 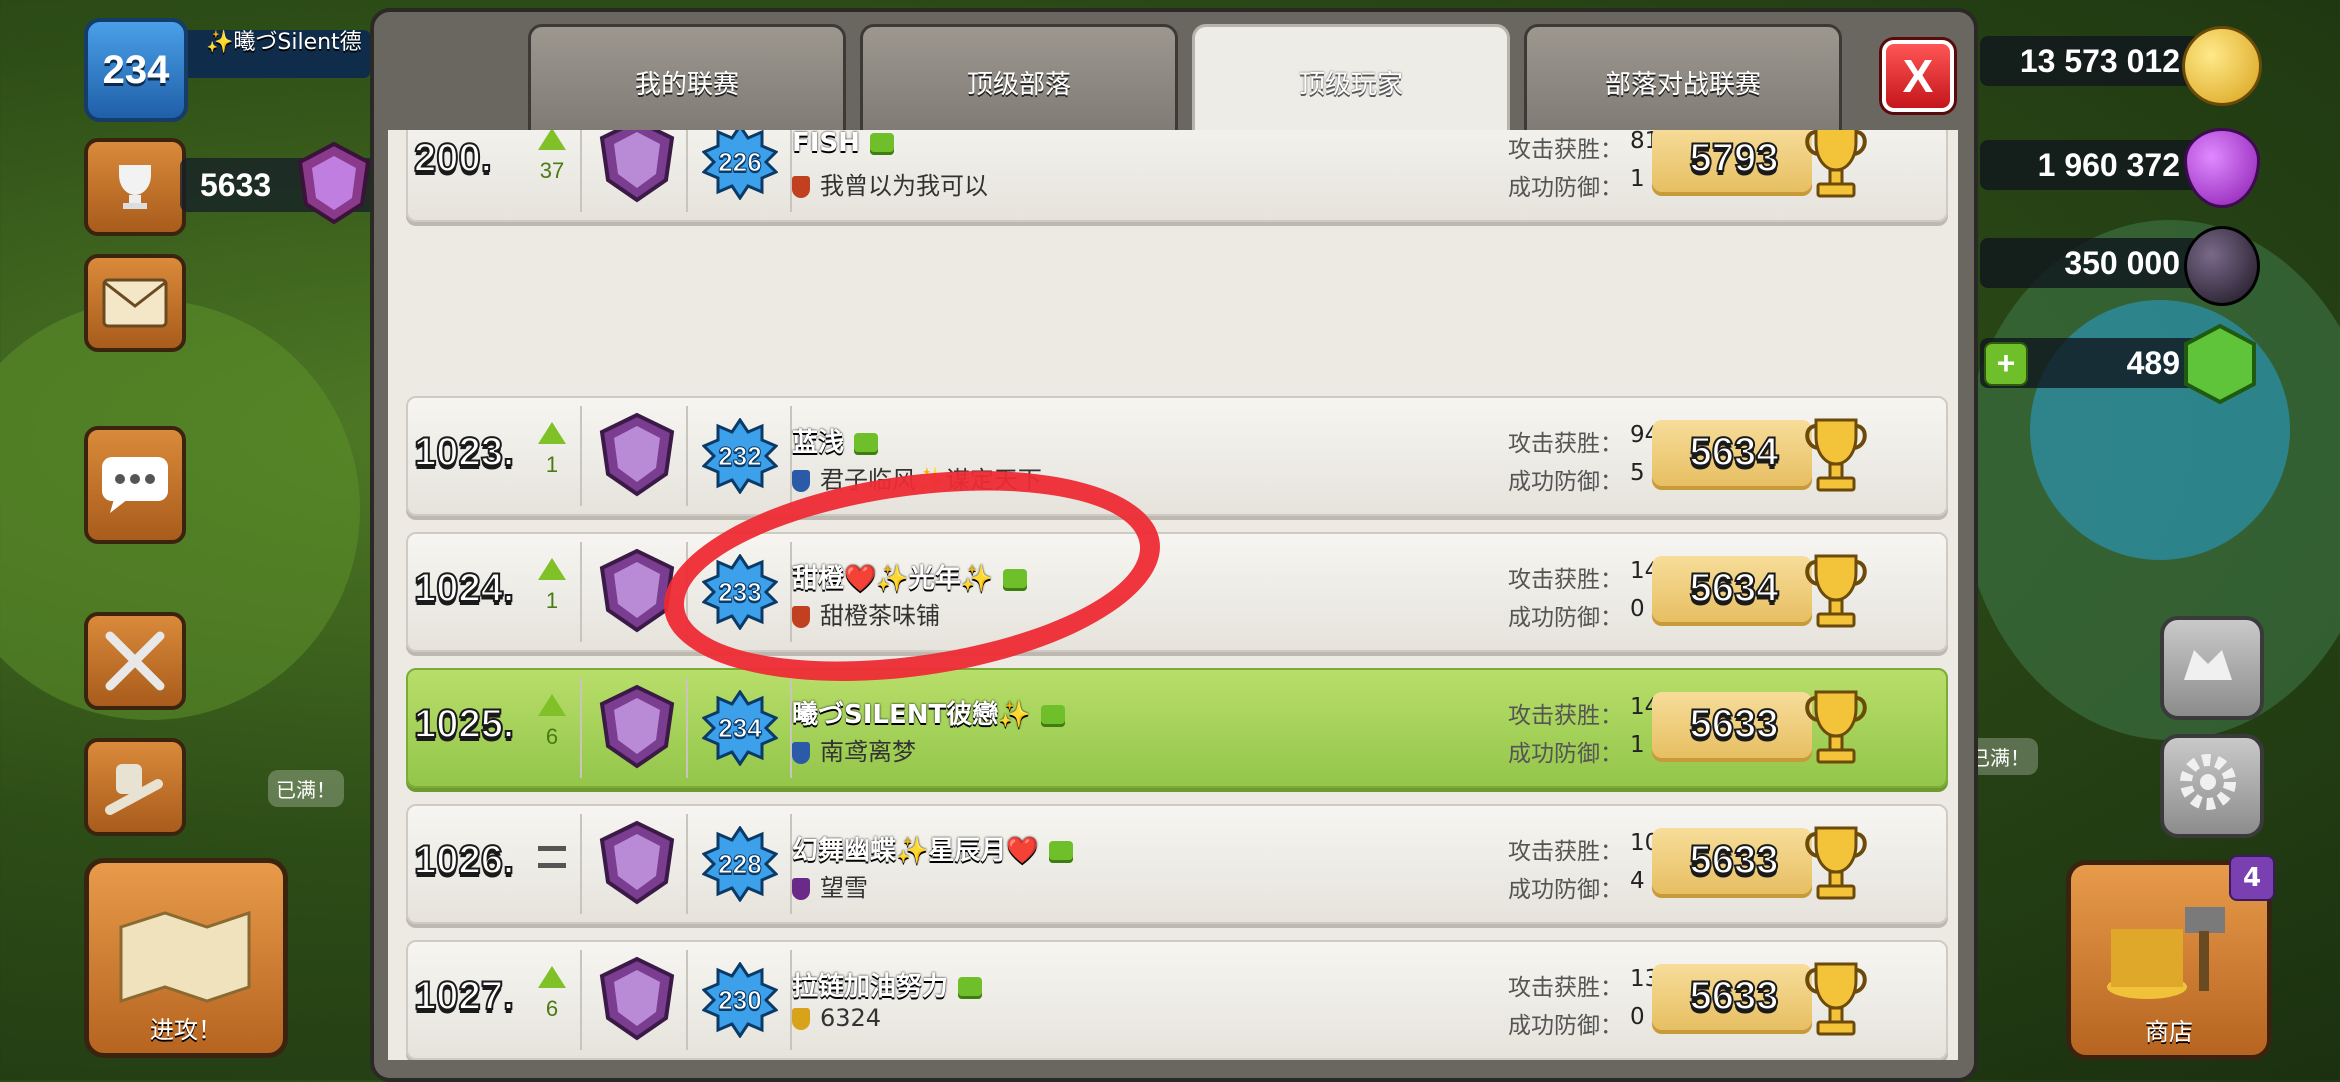 I want to click on map-icon, so click(x=185, y=957).